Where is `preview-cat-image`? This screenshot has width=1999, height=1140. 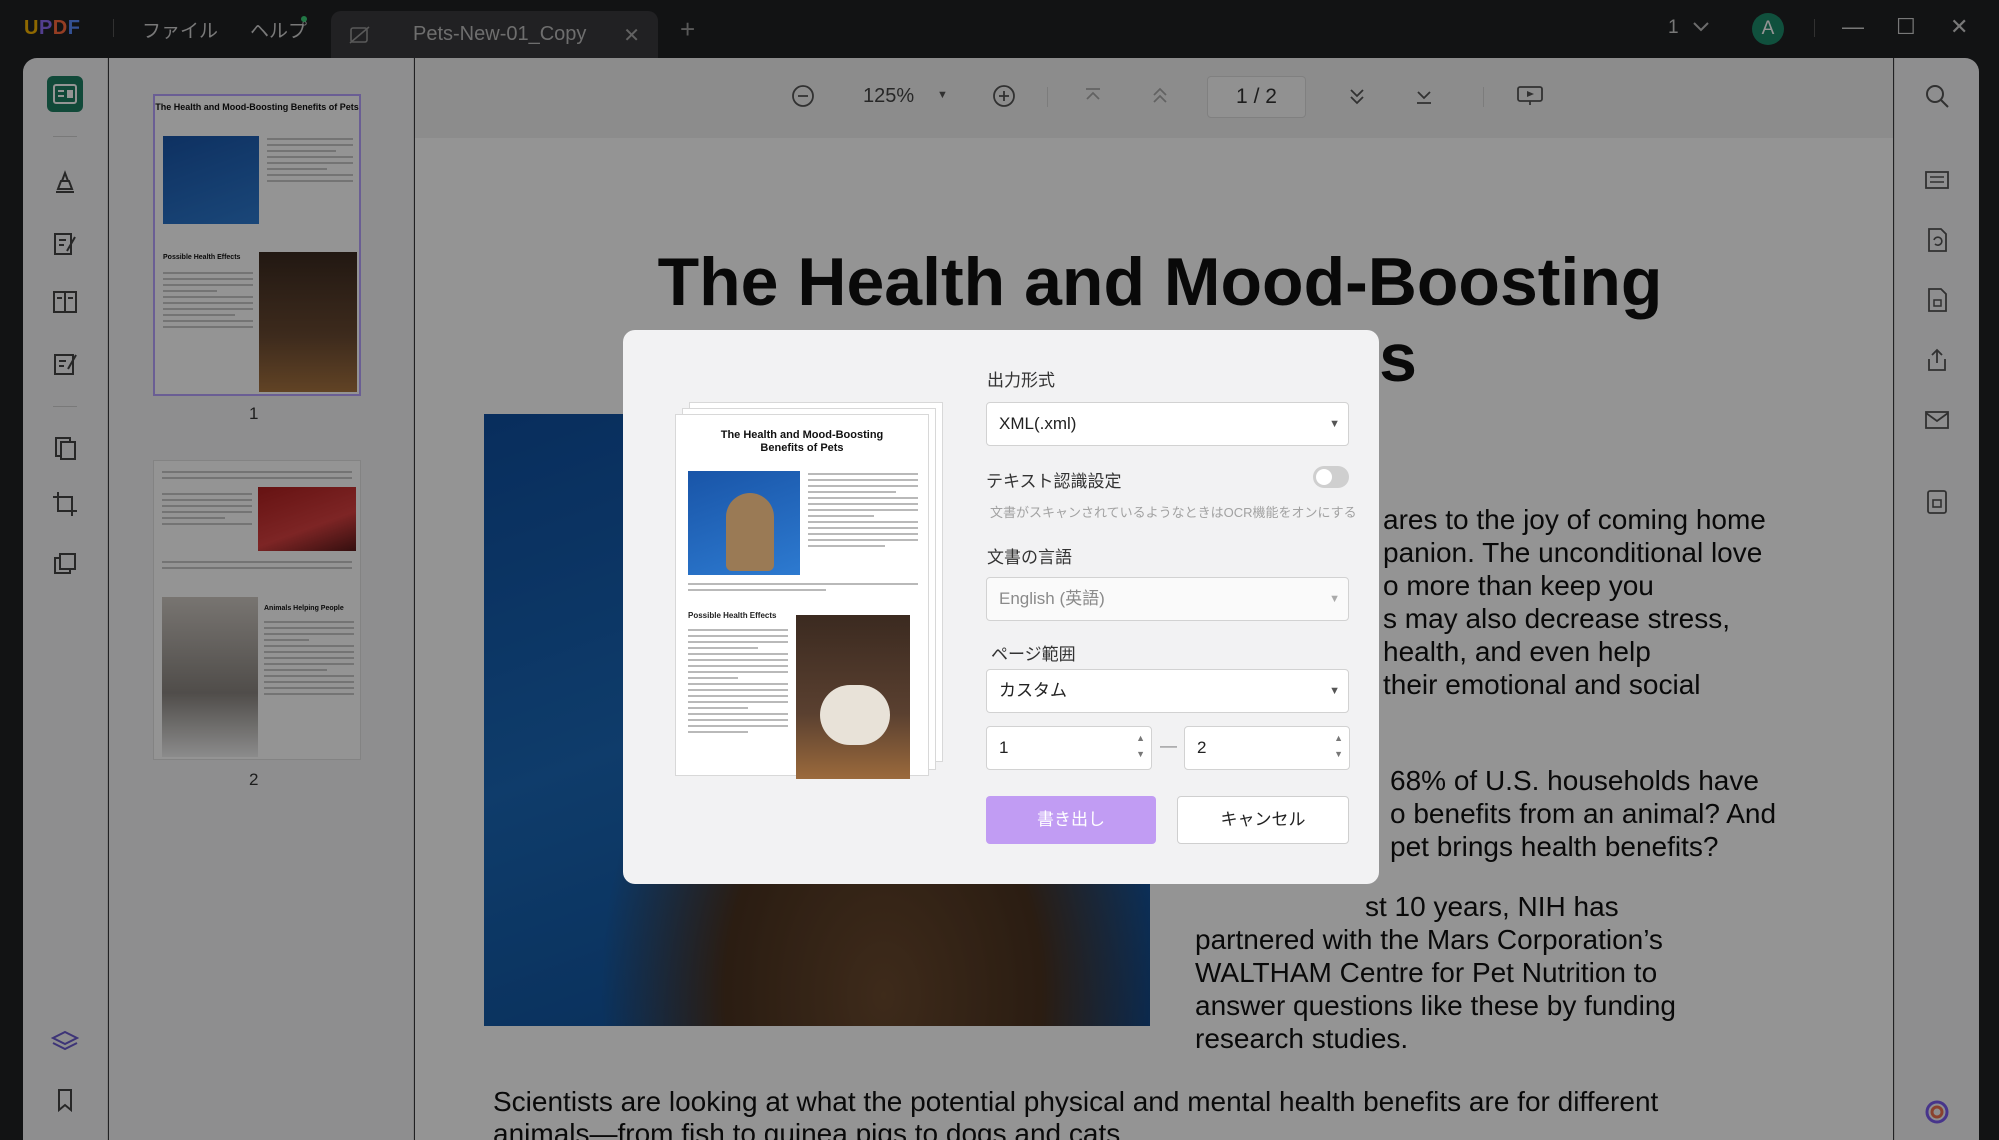 preview-cat-image is located at coordinates (744, 523).